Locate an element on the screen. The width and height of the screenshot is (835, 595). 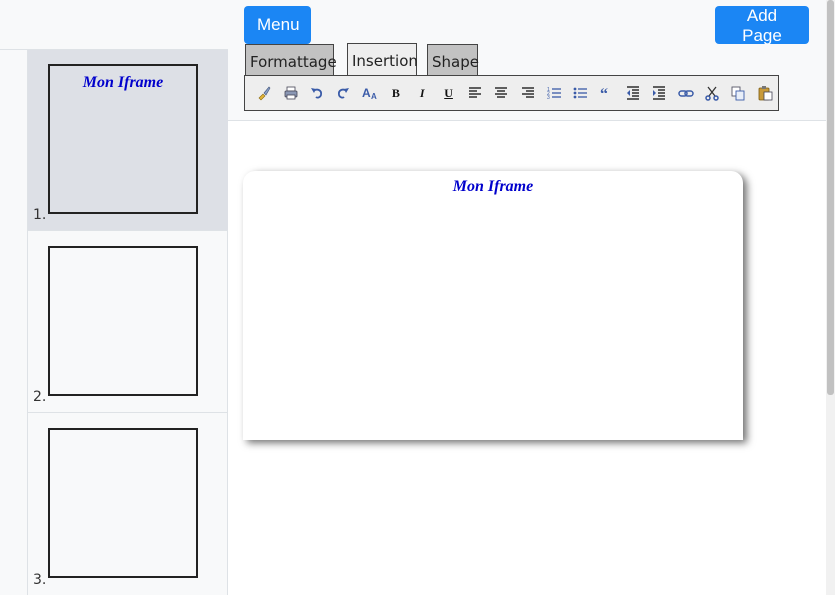
page-number: 1. is located at coordinates (40, 215).